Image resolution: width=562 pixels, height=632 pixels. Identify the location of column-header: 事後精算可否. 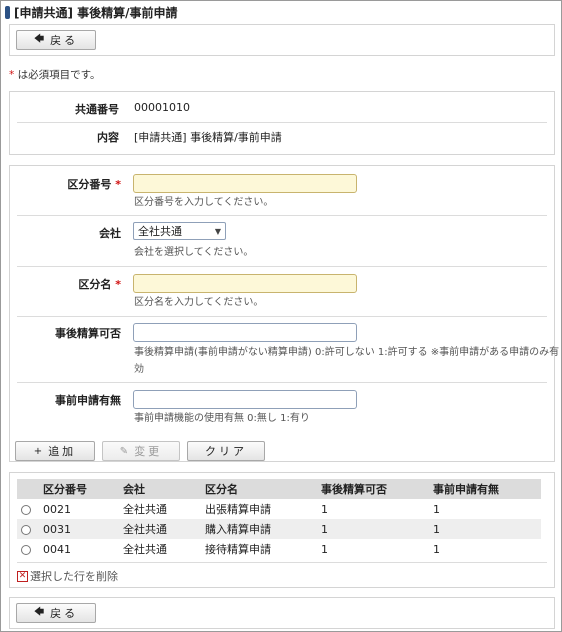
(373, 489).